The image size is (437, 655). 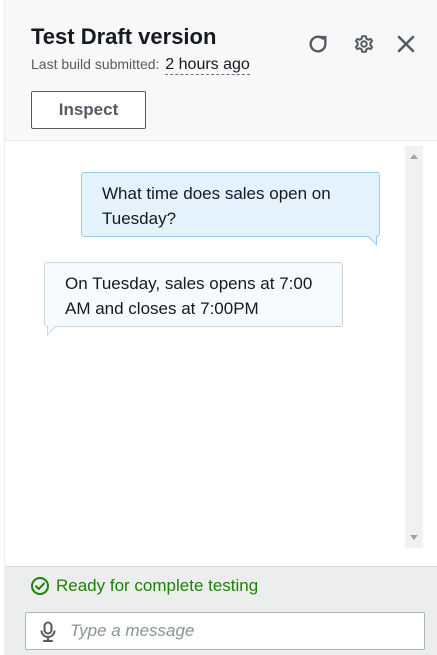 What do you see at coordinates (414, 537) in the screenshot?
I see `scroll-down-arrow-icon` at bounding box center [414, 537].